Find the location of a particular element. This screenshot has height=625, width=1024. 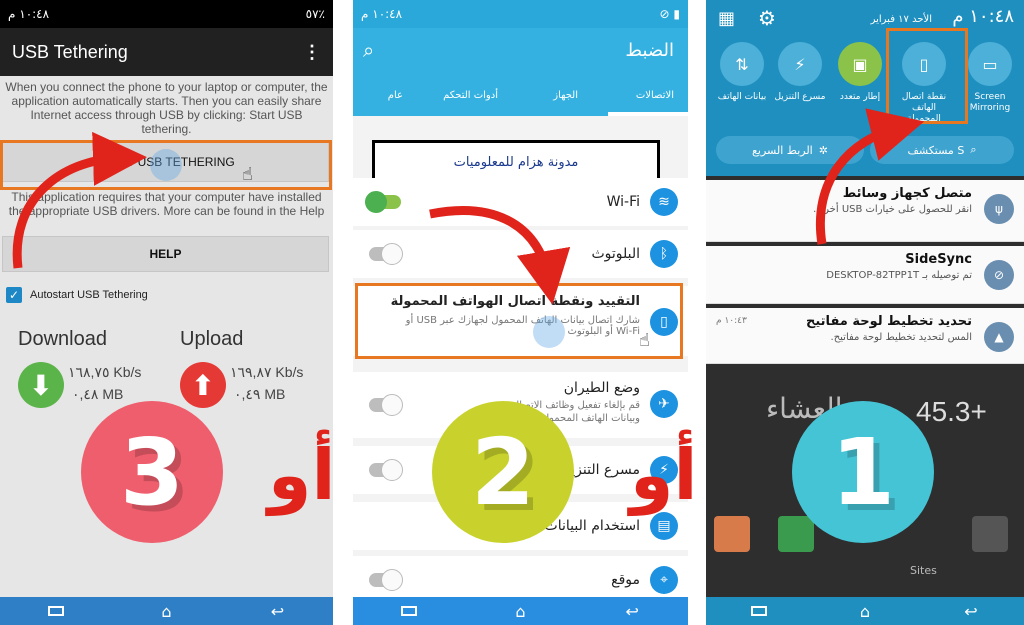

step-badge-3: 3 is located at coordinates (152, 472).